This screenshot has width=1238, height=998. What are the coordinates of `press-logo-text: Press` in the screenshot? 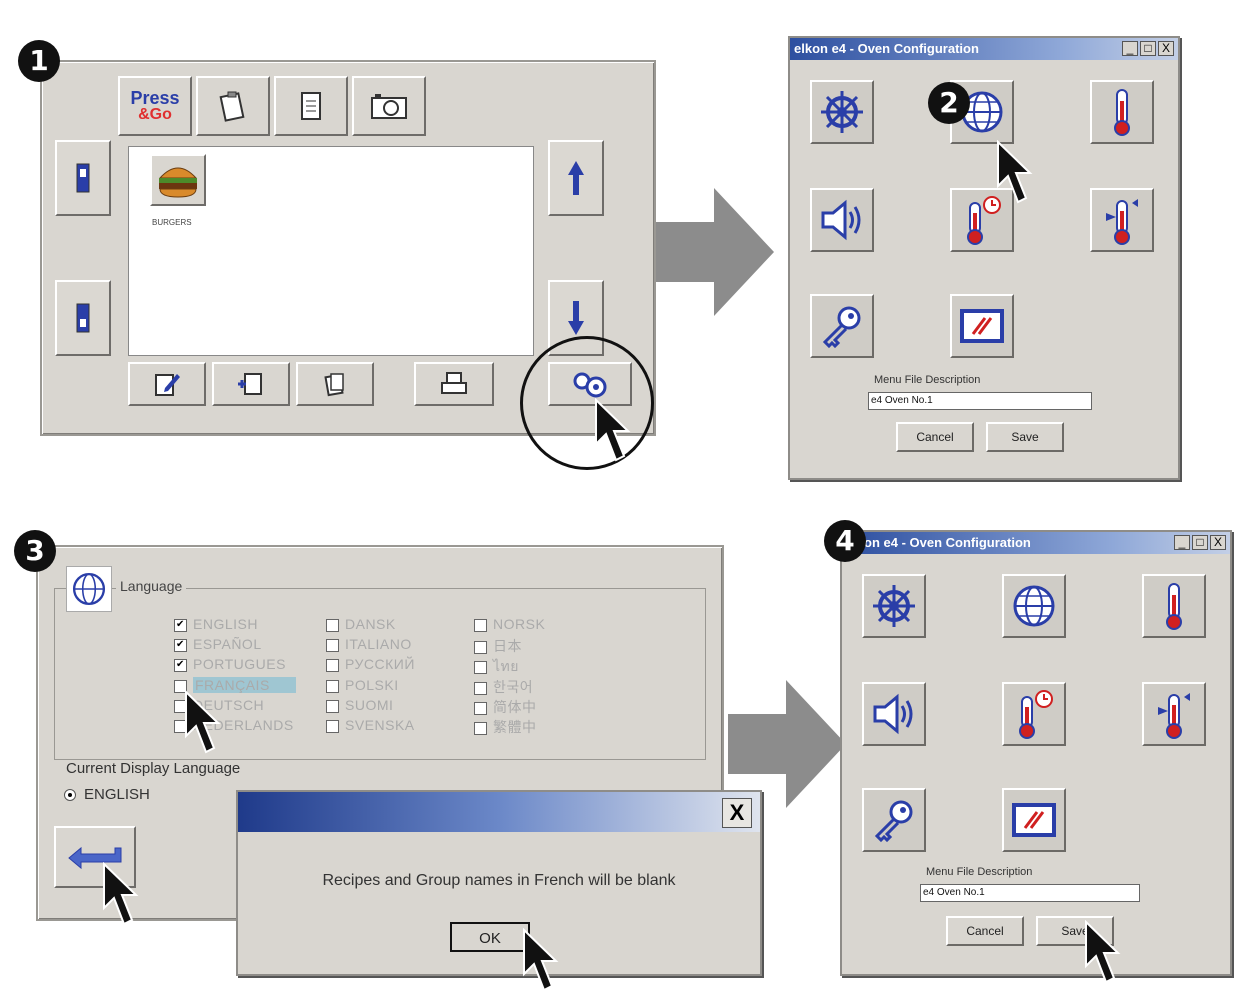 It's located at (155, 98).